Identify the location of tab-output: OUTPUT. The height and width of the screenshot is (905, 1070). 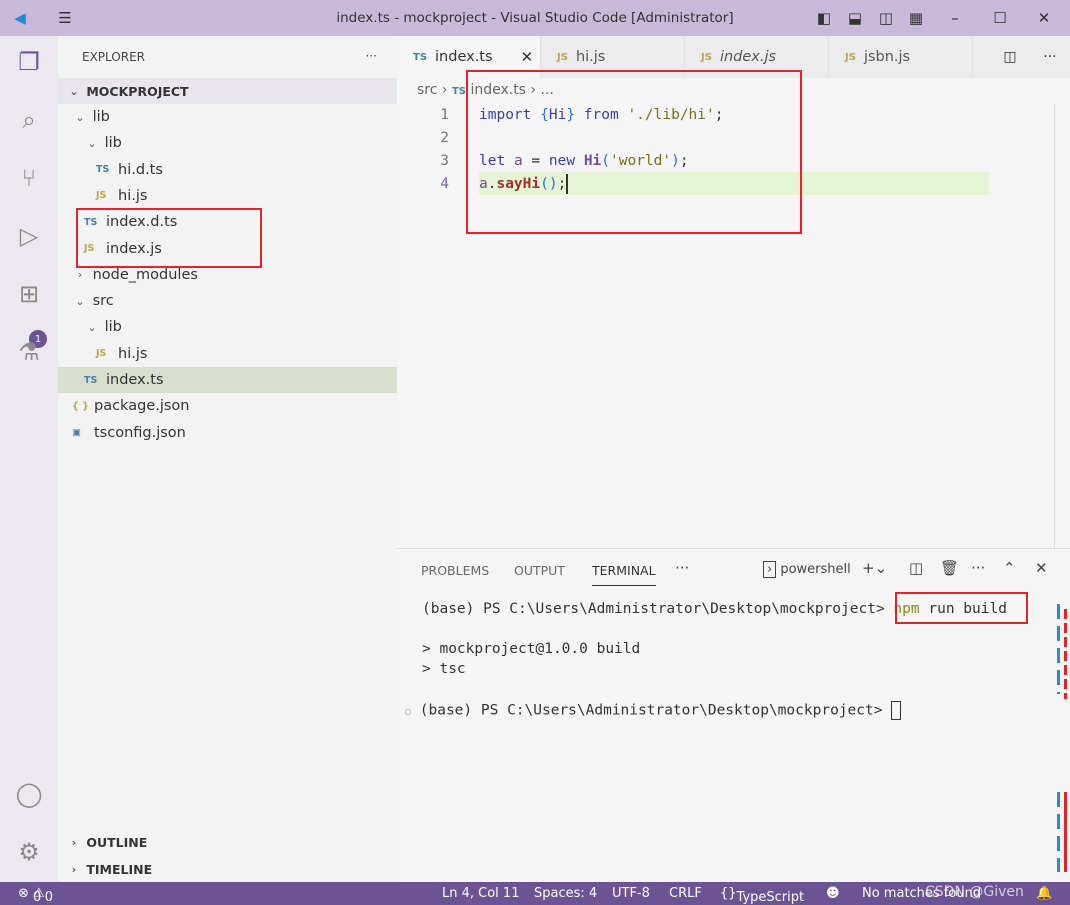
(539, 570).